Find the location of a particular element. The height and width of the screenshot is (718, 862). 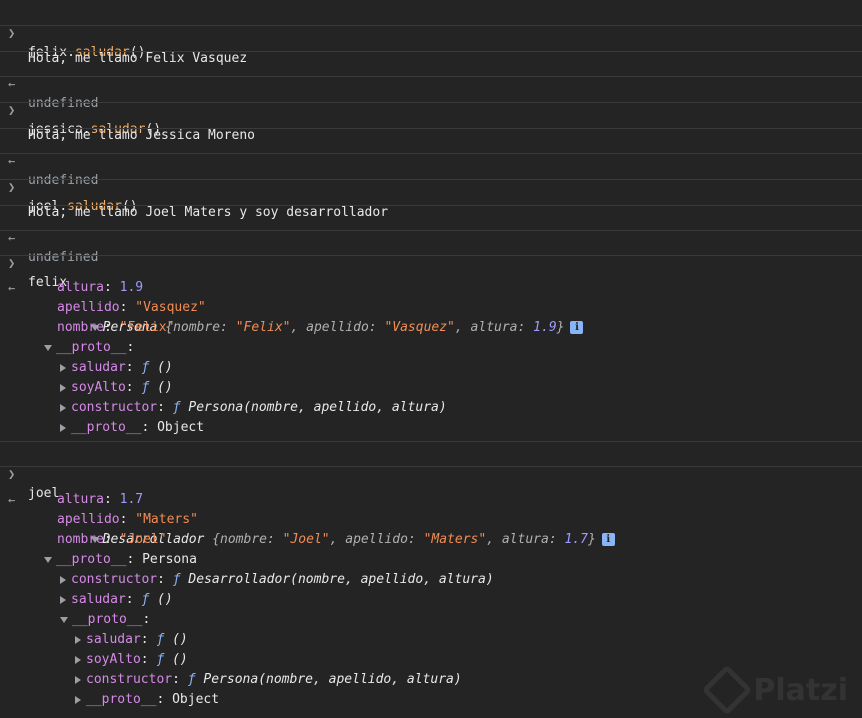

console-log-row: Hola, me llamo Jessica Moreno is located at coordinates (431, 123).